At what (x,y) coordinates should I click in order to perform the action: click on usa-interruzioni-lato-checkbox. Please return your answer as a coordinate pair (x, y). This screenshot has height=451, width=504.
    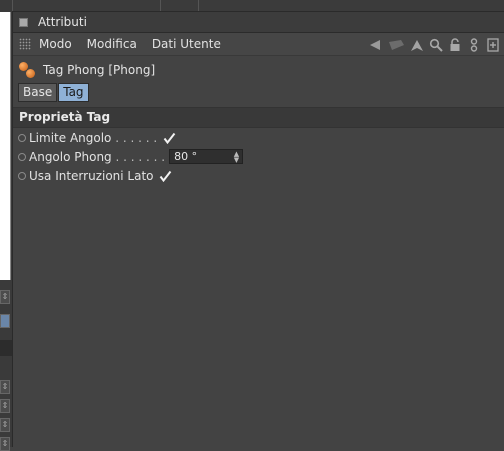
    Looking at the image, I should click on (166, 176).